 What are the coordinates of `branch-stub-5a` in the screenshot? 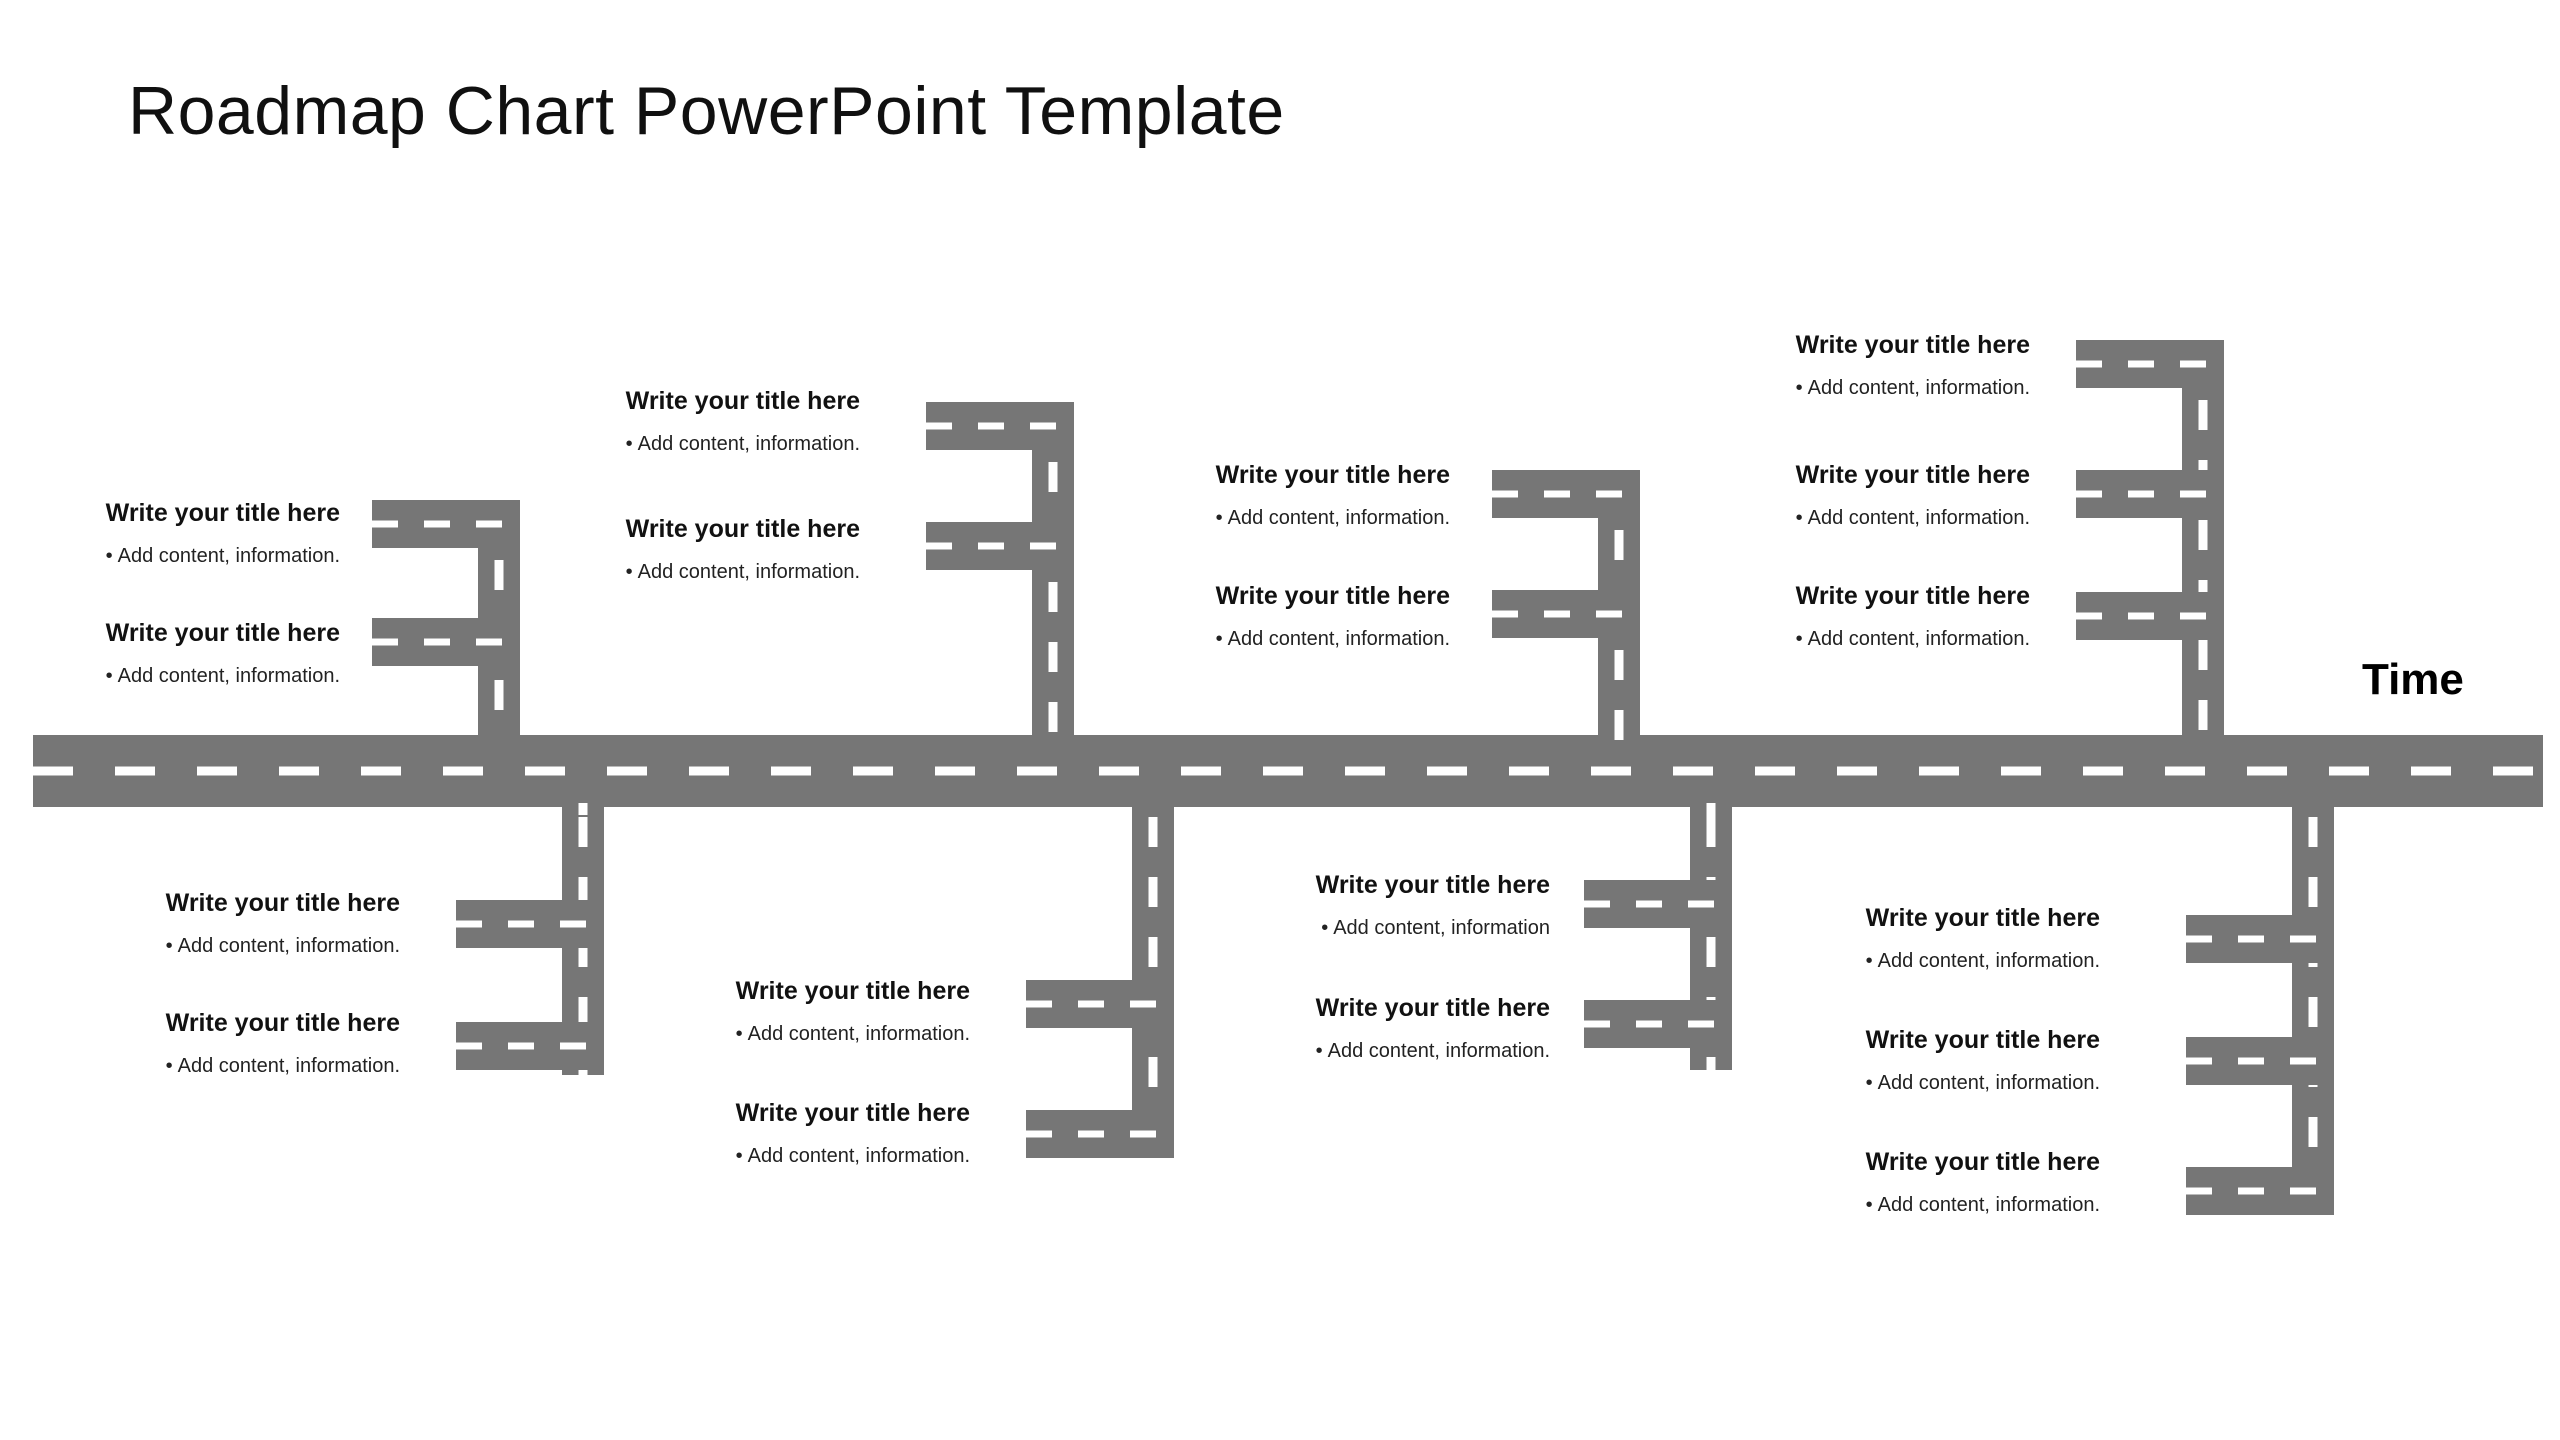 It's located at (530, 924).